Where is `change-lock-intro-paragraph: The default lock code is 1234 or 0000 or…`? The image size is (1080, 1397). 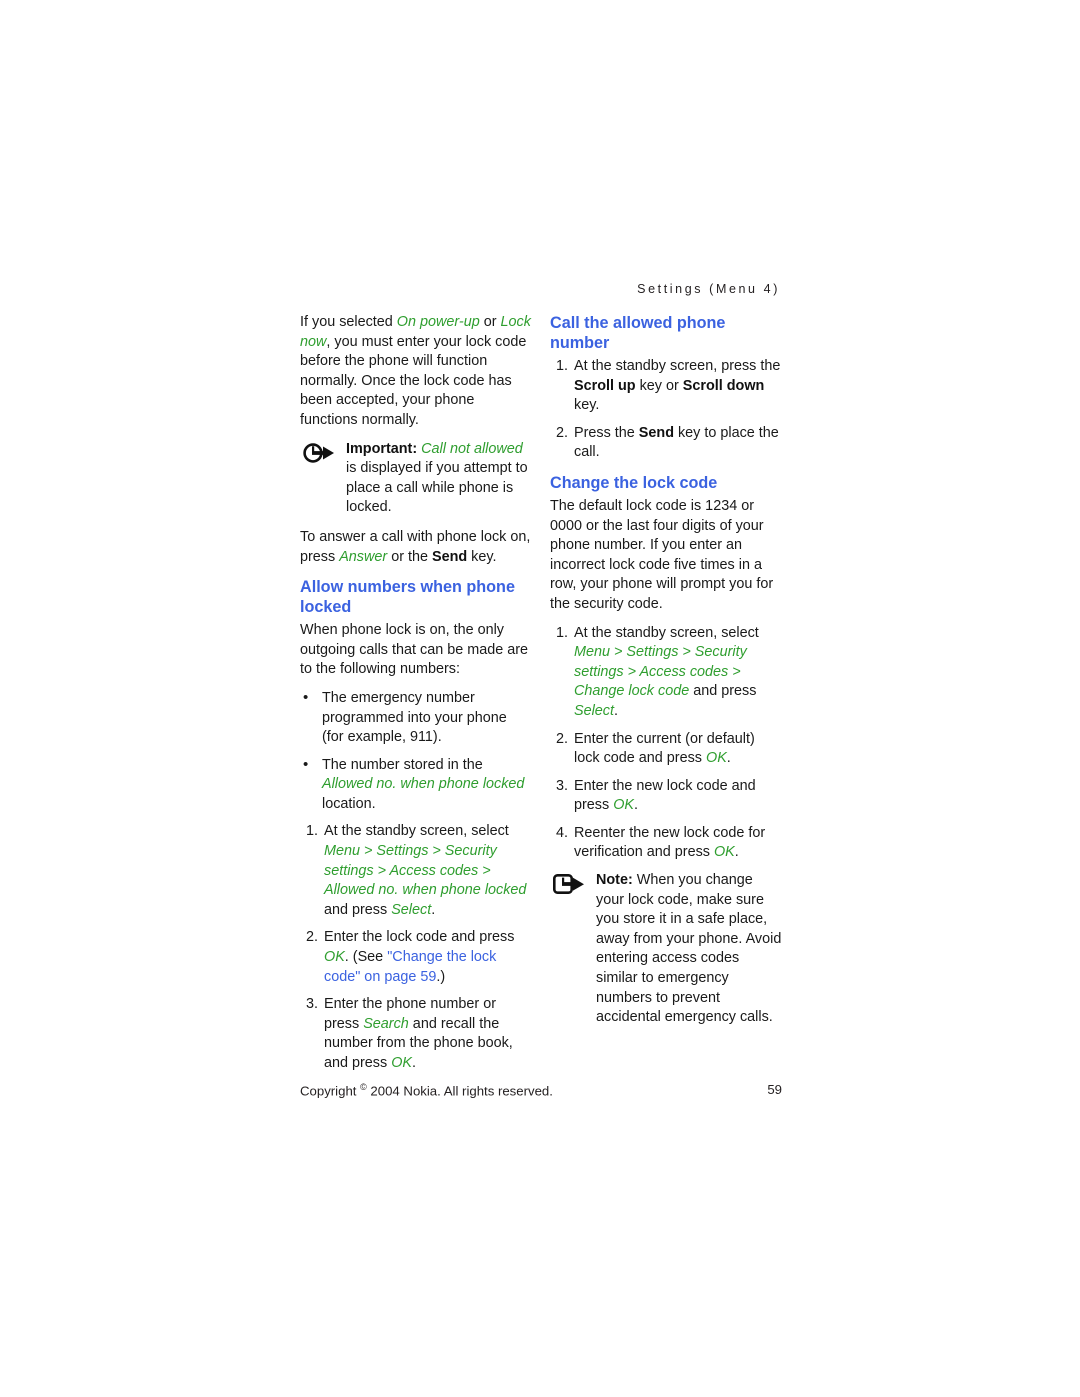 change-lock-intro-paragraph: The default lock code is 1234 or 0000 or… is located at coordinates (662, 554).